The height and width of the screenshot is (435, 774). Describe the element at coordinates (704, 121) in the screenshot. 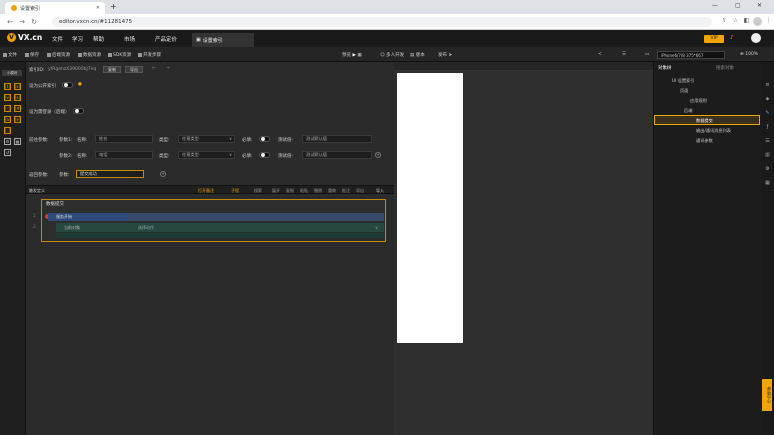

I see `tree-data-submit: 数据提交` at that location.